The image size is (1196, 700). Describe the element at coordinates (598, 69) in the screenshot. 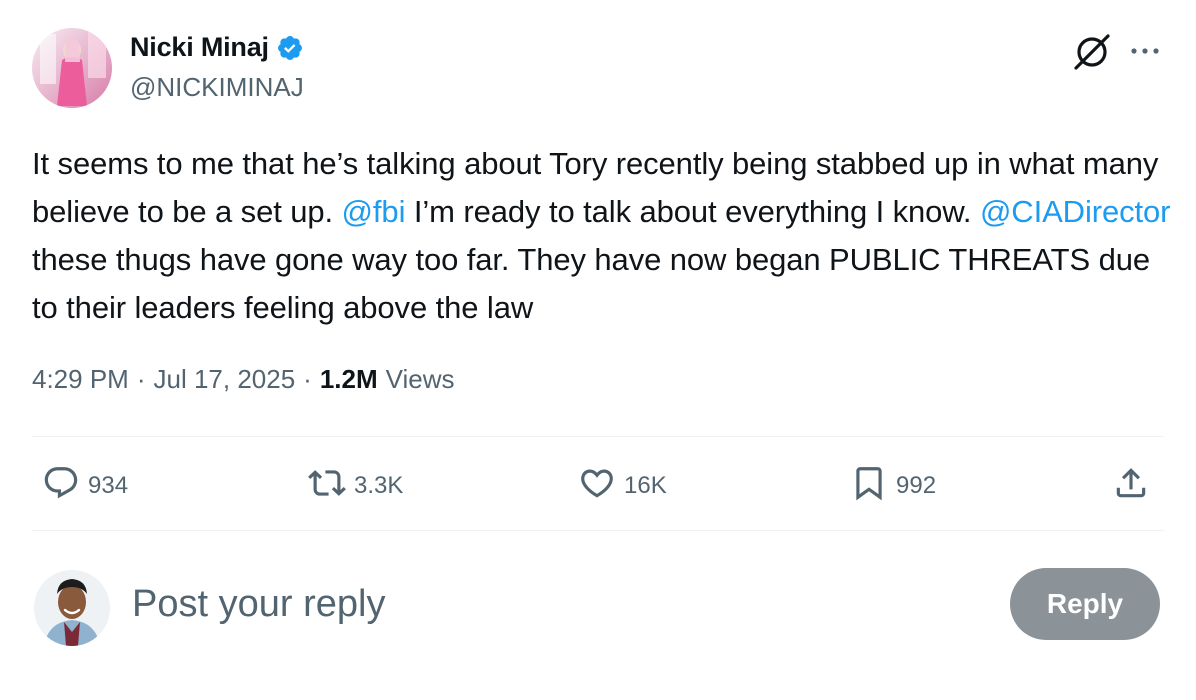

I see `tweet-header: Nicki Minaj @NICKIMINAJ` at that location.